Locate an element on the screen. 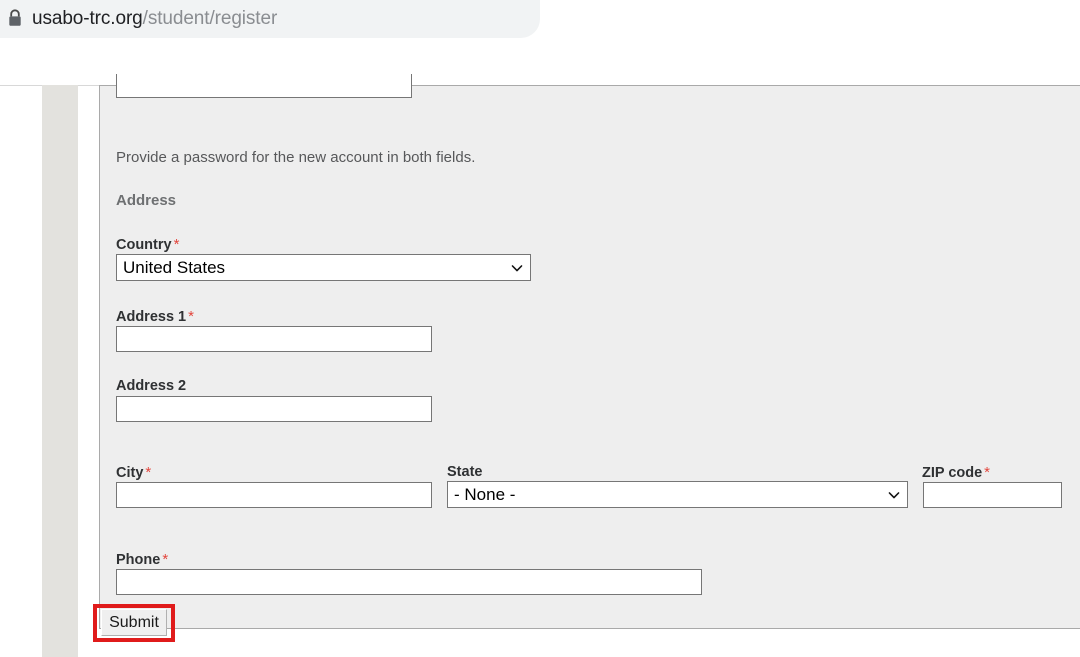 The width and height of the screenshot is (1080, 657). address1-label: Address 1 * is located at coordinates (155, 316).